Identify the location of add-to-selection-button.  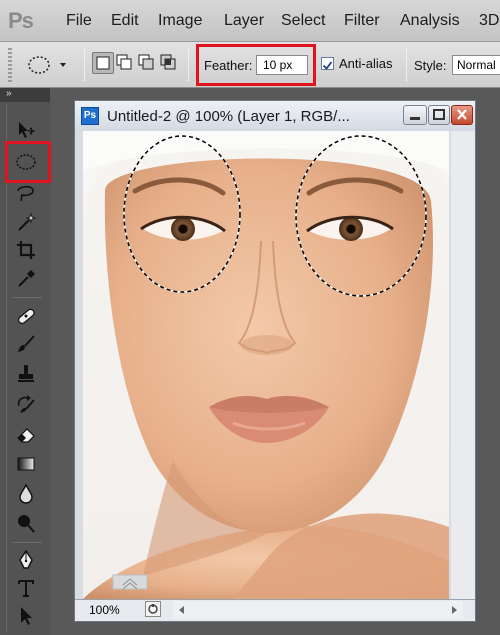
(125, 63).